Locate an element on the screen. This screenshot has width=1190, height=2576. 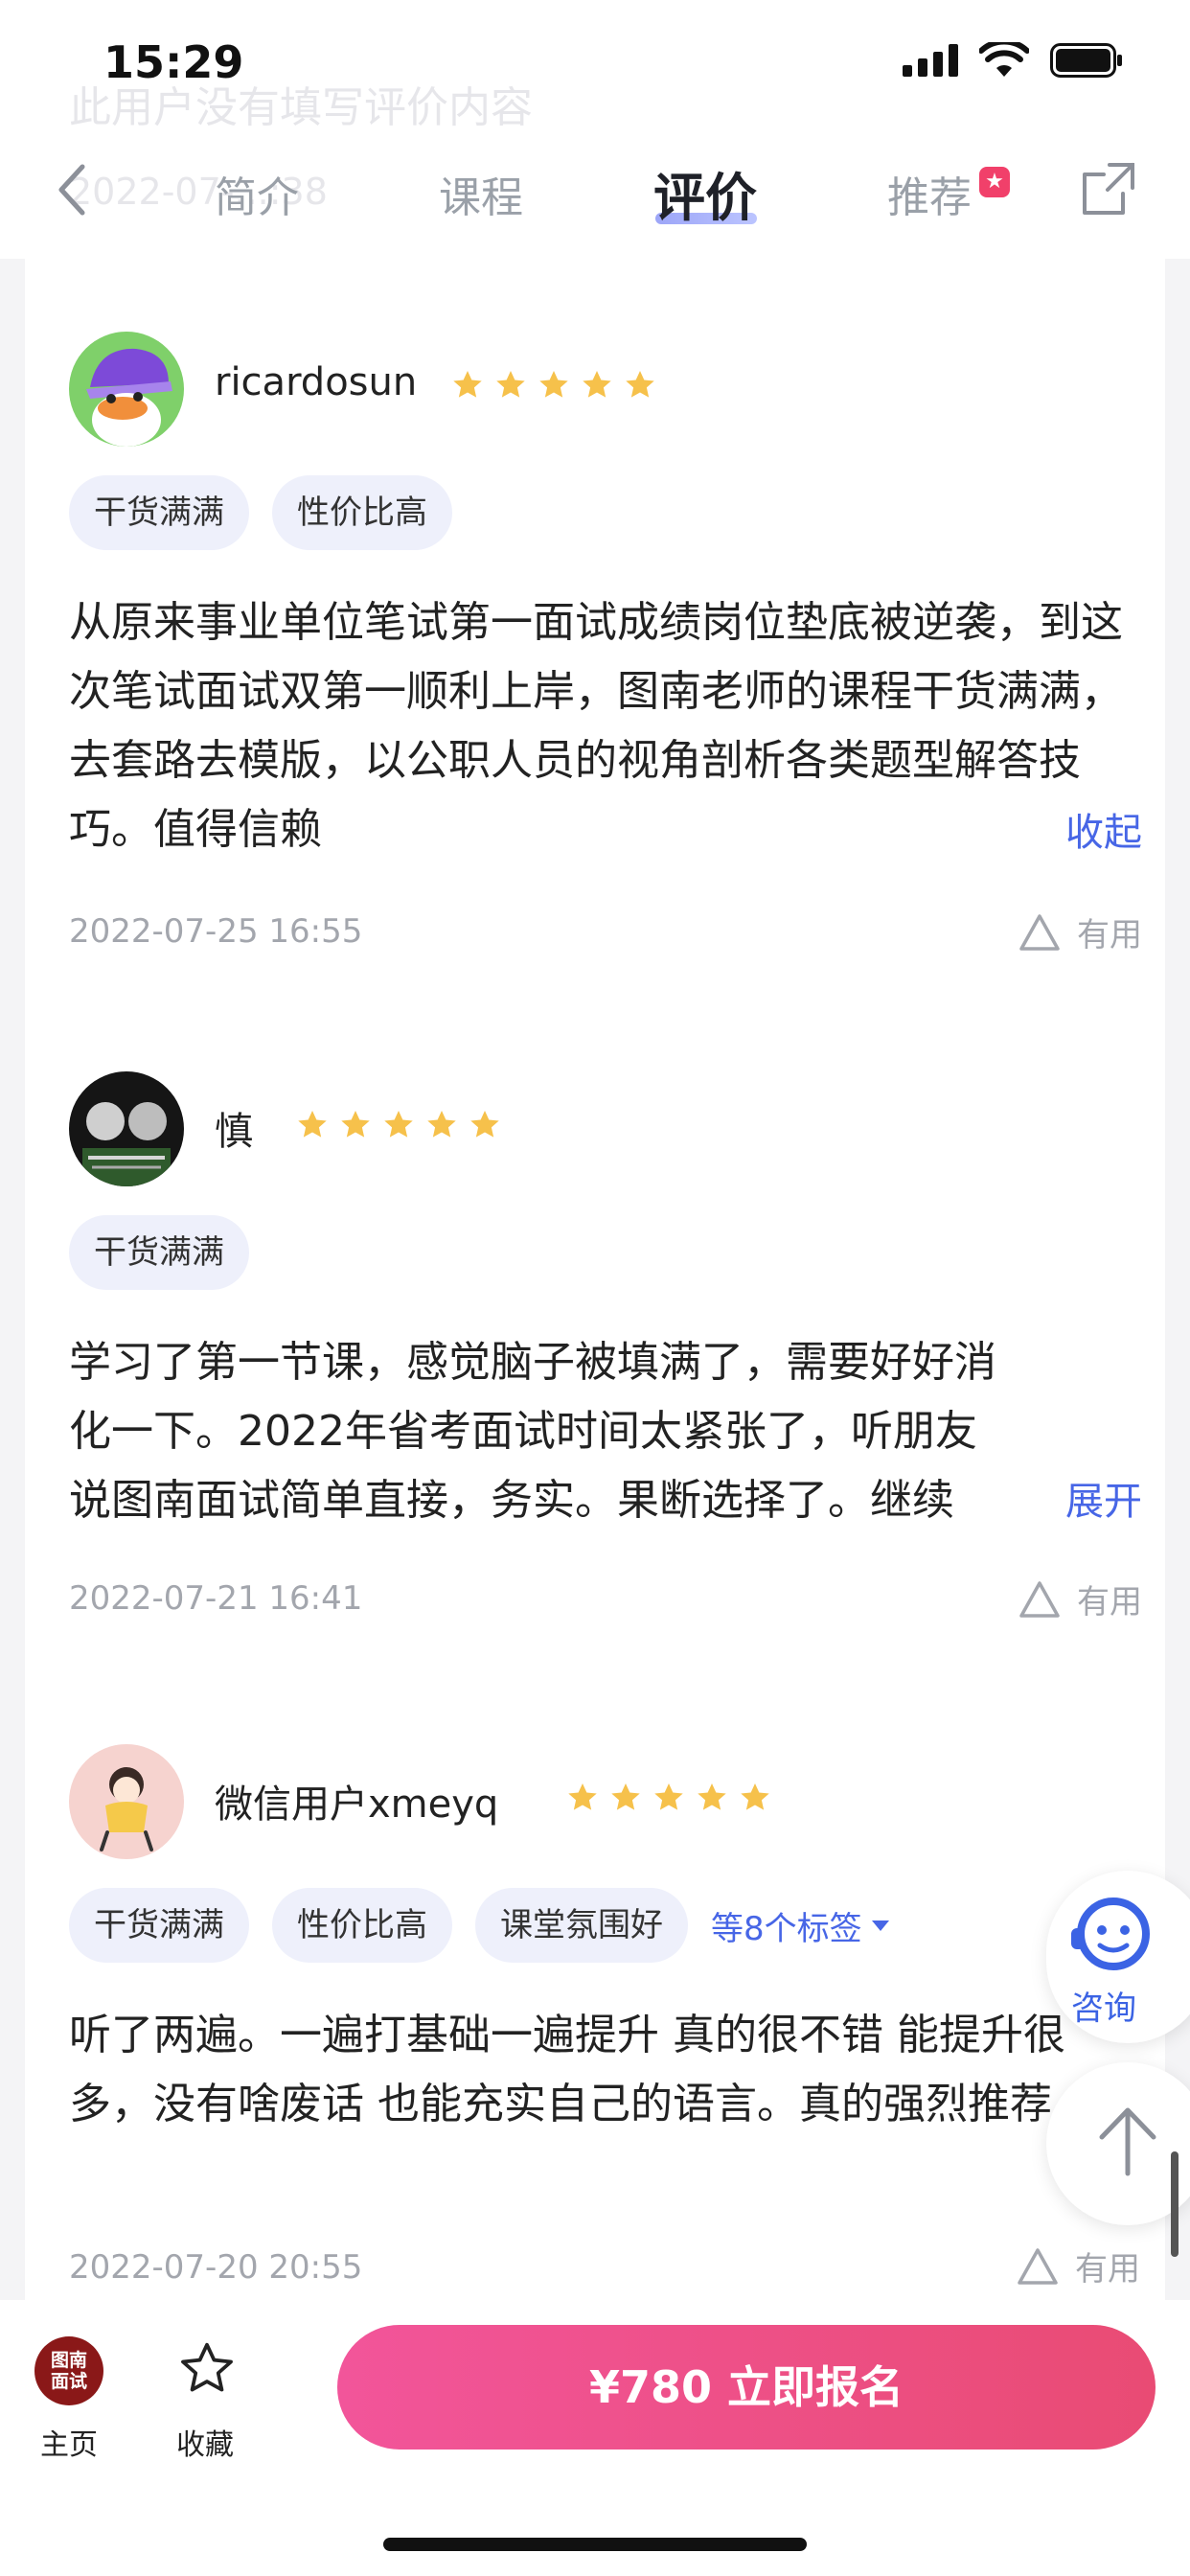
bottom-action-bar: 图南 面试 主页 收藏 ¥780 立即报名 is located at coordinates (595, 2438).